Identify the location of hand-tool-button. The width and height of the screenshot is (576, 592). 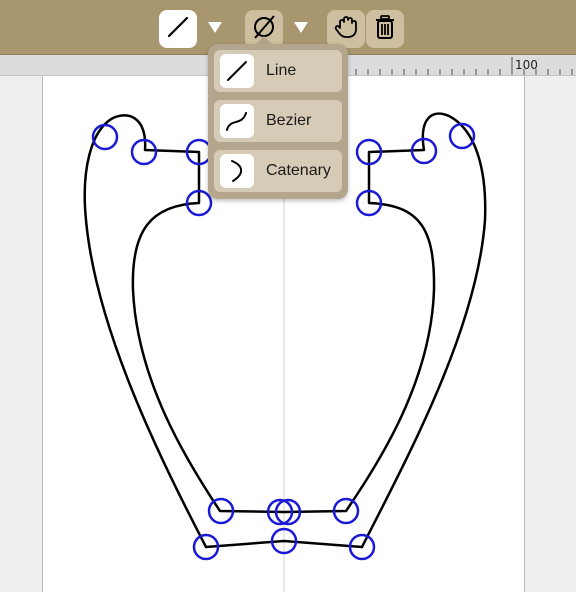
(346, 29).